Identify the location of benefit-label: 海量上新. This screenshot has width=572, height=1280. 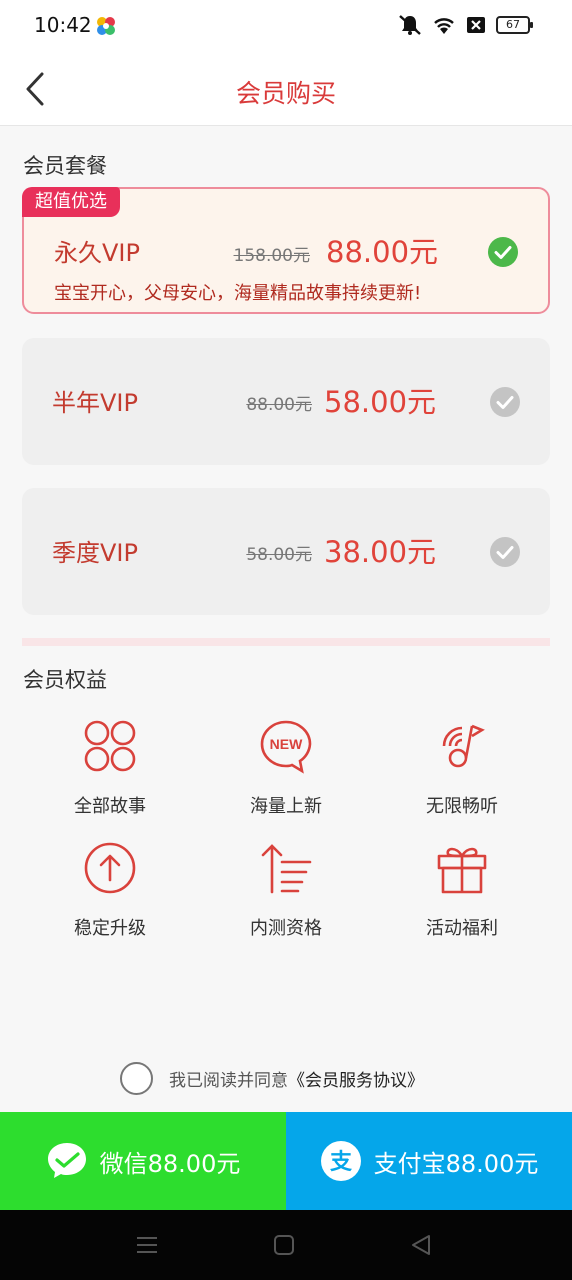
(286, 806).